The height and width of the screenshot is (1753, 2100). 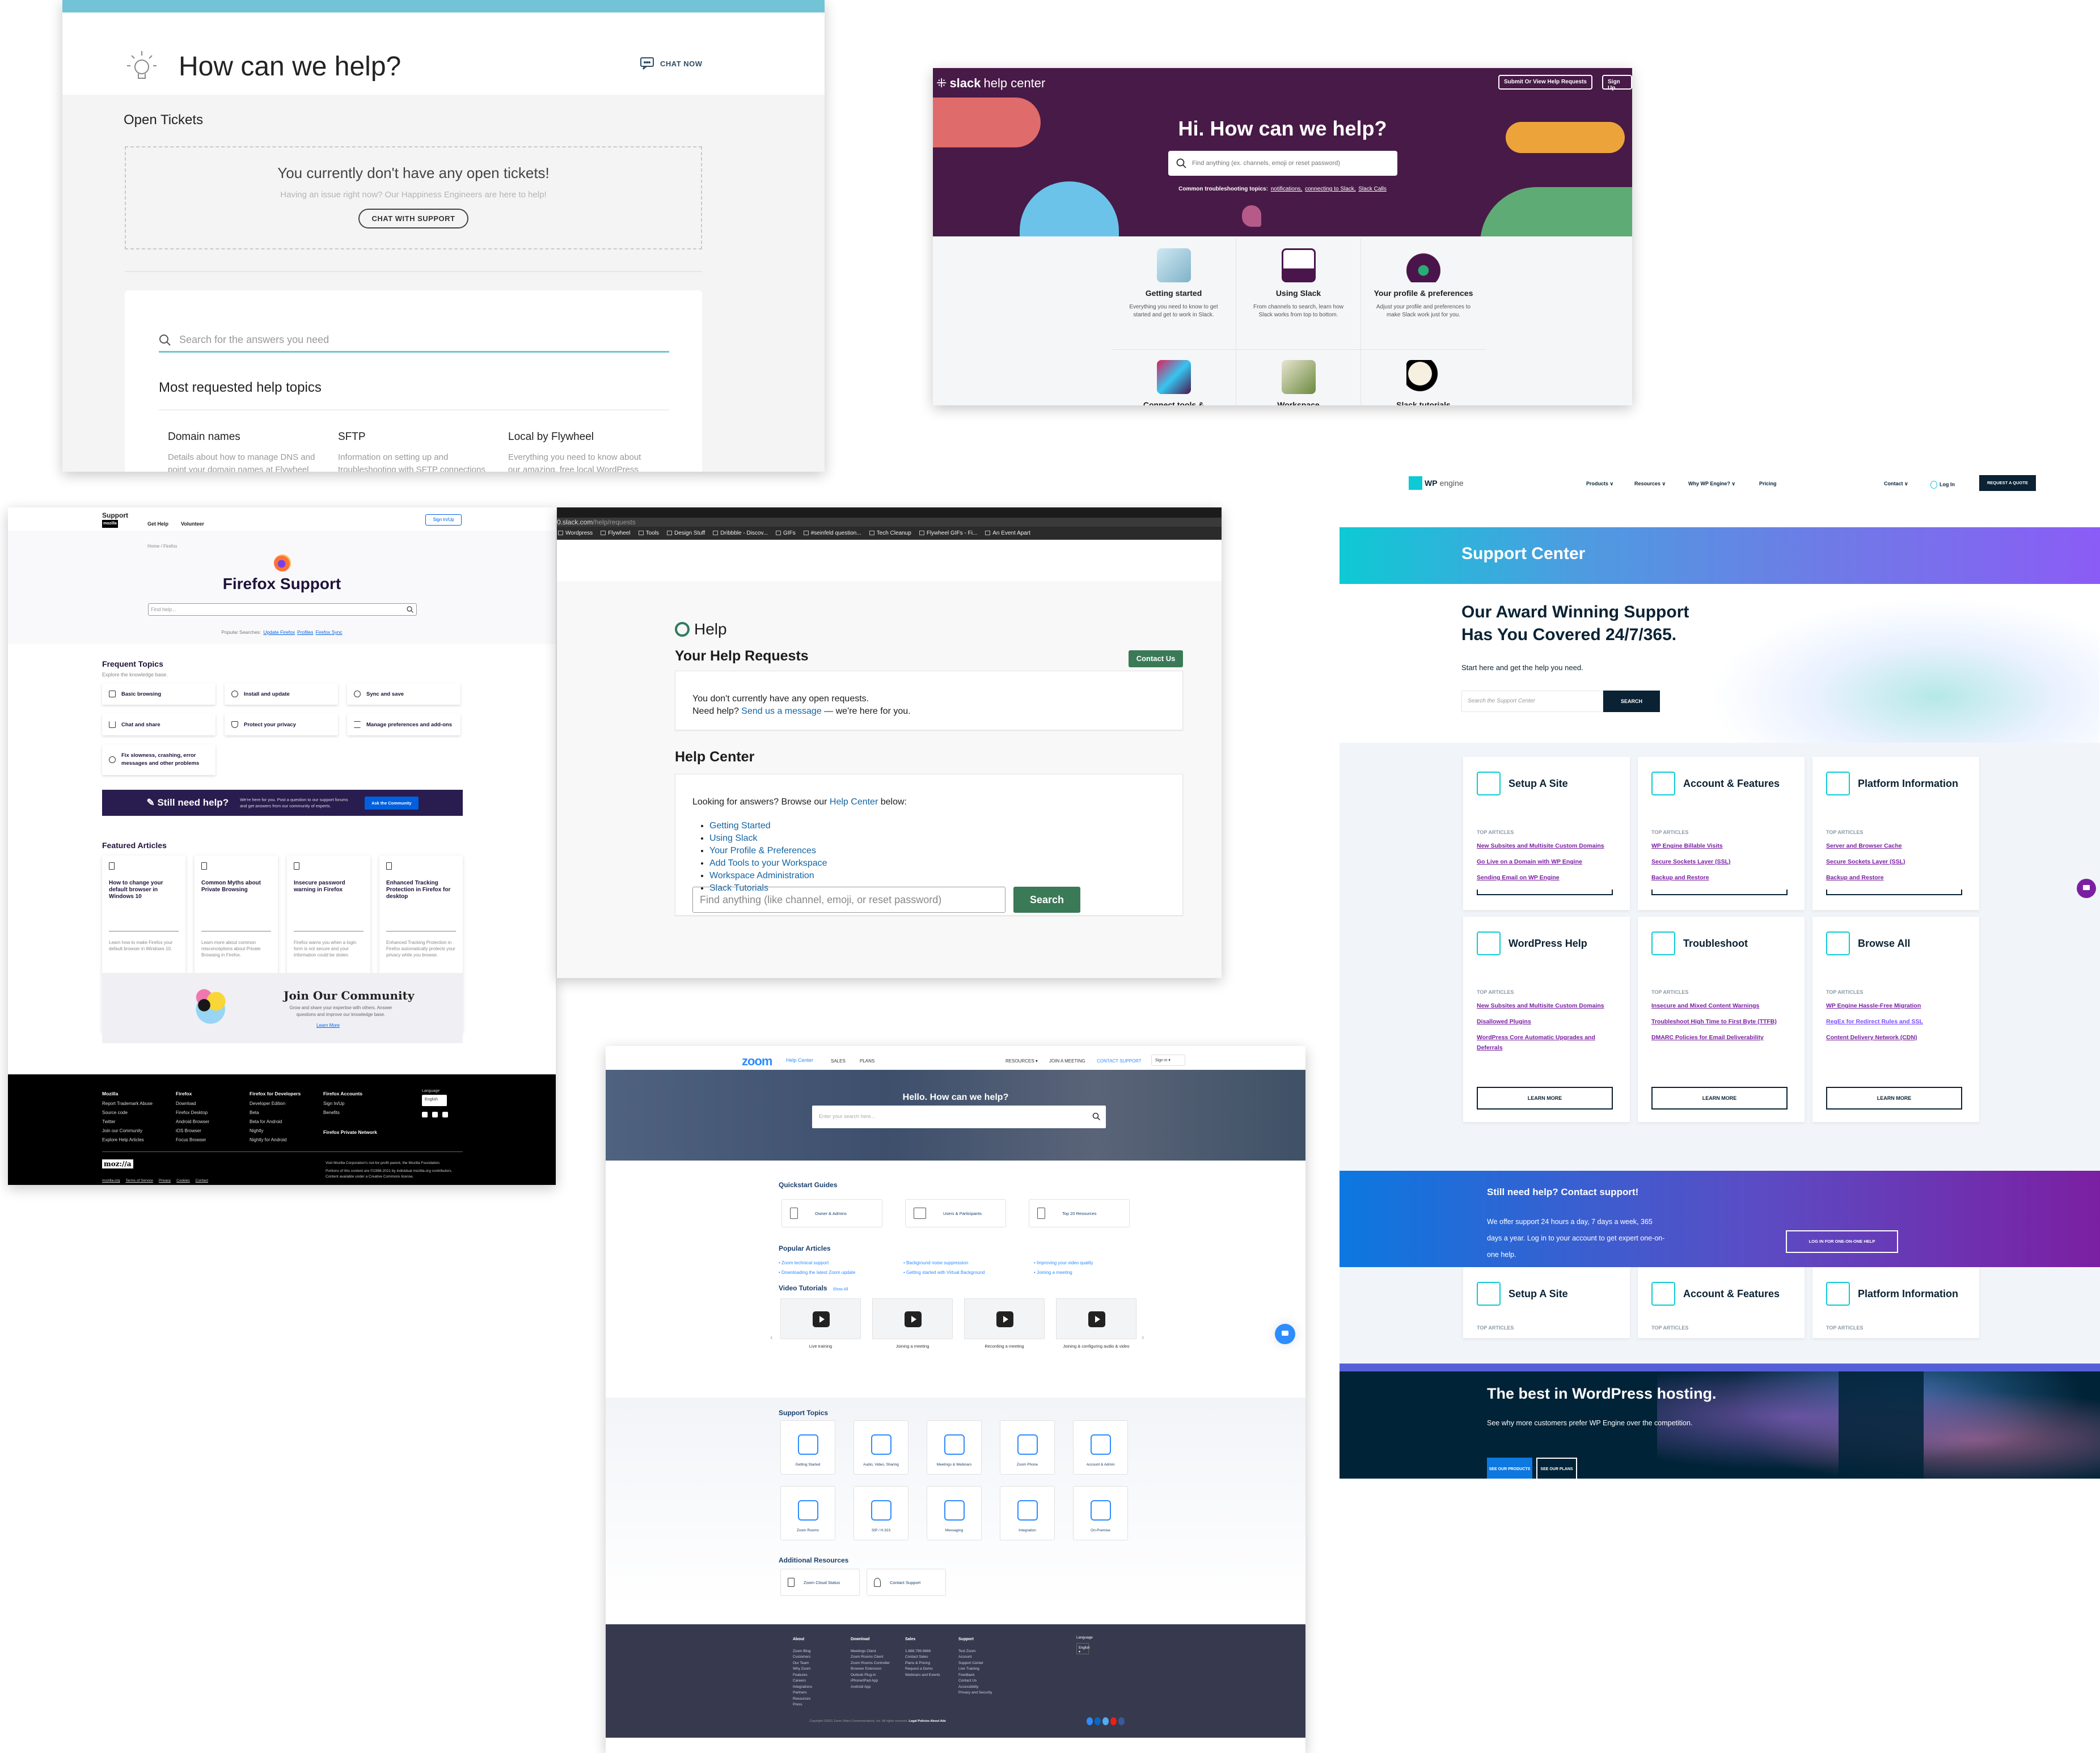 I want to click on language-selector: Language English, so click(x=434, y=1097).